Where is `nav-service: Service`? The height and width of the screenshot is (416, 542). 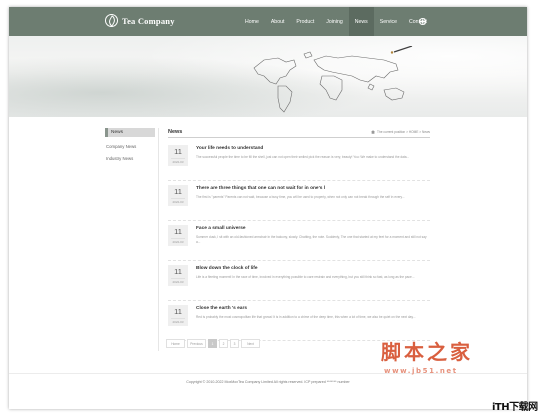 nav-service: Service is located at coordinates (388, 21).